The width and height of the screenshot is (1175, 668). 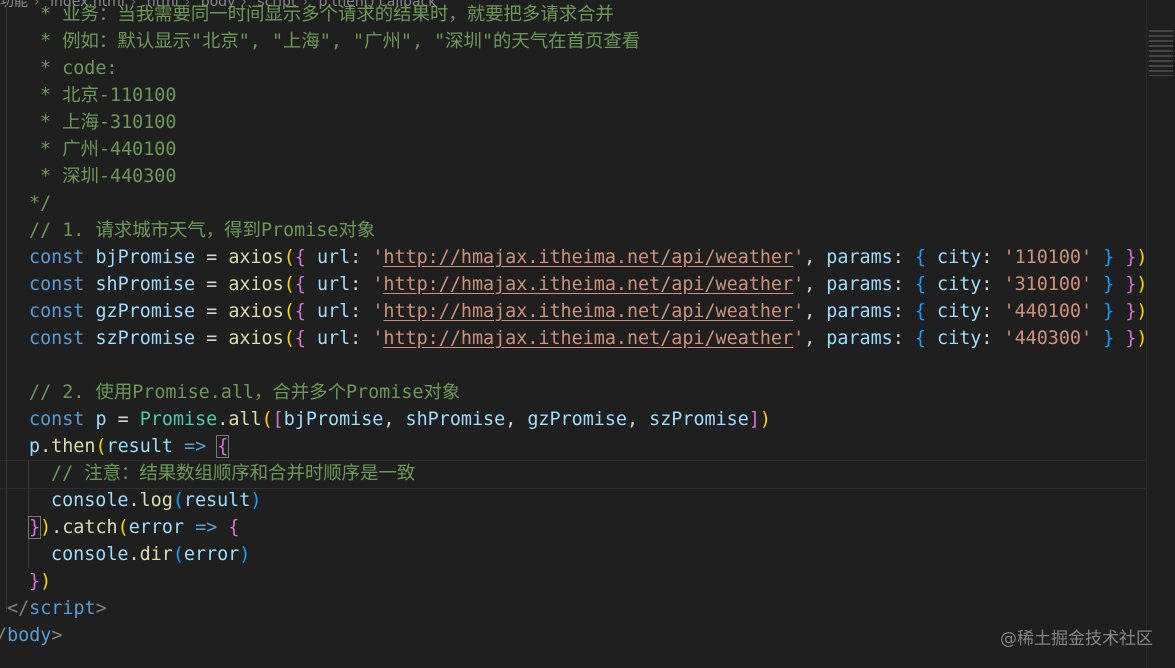 I want to click on code-line: * 北京-110100, so click(x=108, y=95).